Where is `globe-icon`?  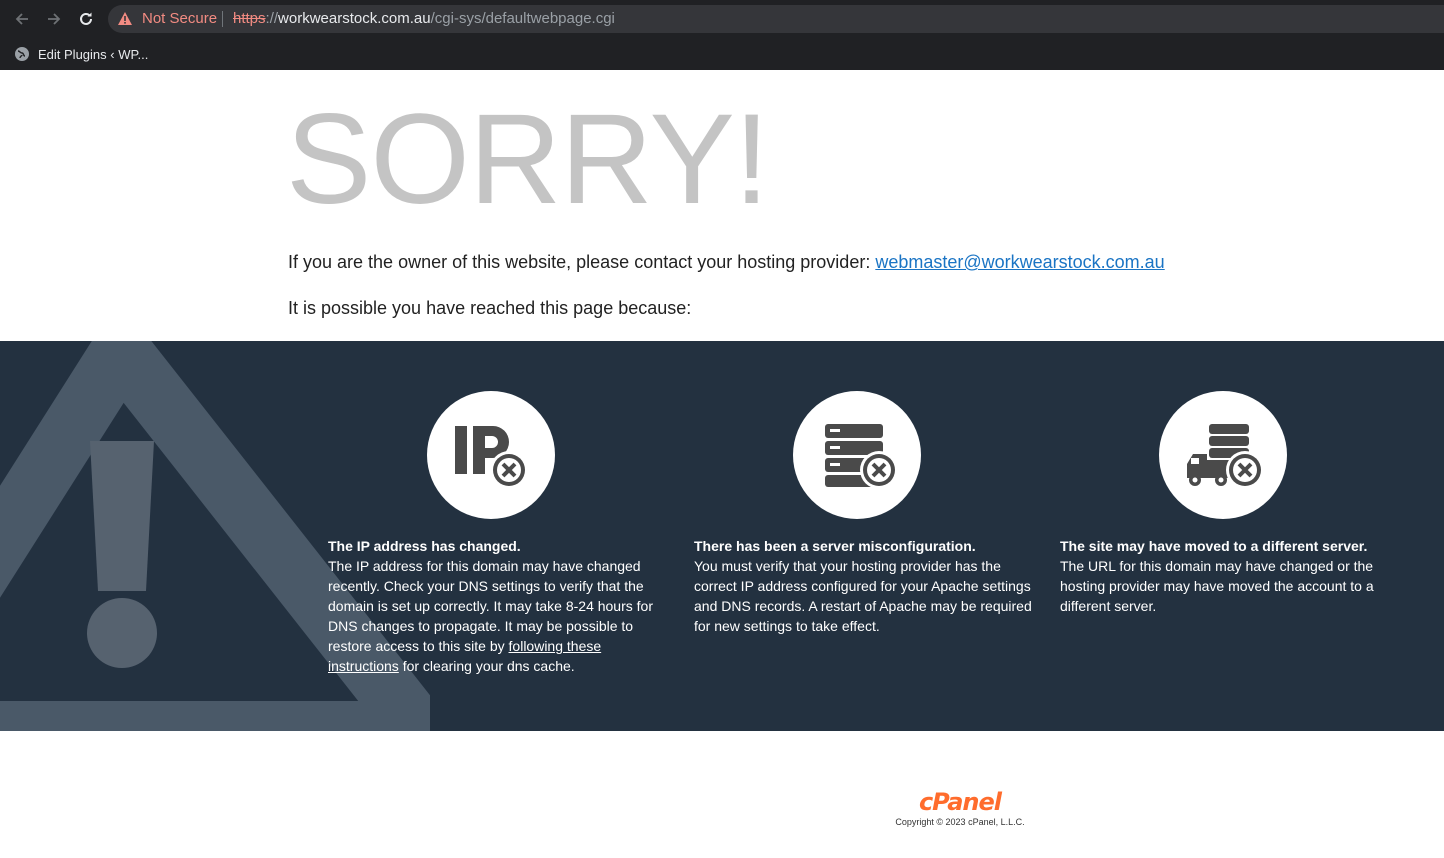 globe-icon is located at coordinates (22, 54).